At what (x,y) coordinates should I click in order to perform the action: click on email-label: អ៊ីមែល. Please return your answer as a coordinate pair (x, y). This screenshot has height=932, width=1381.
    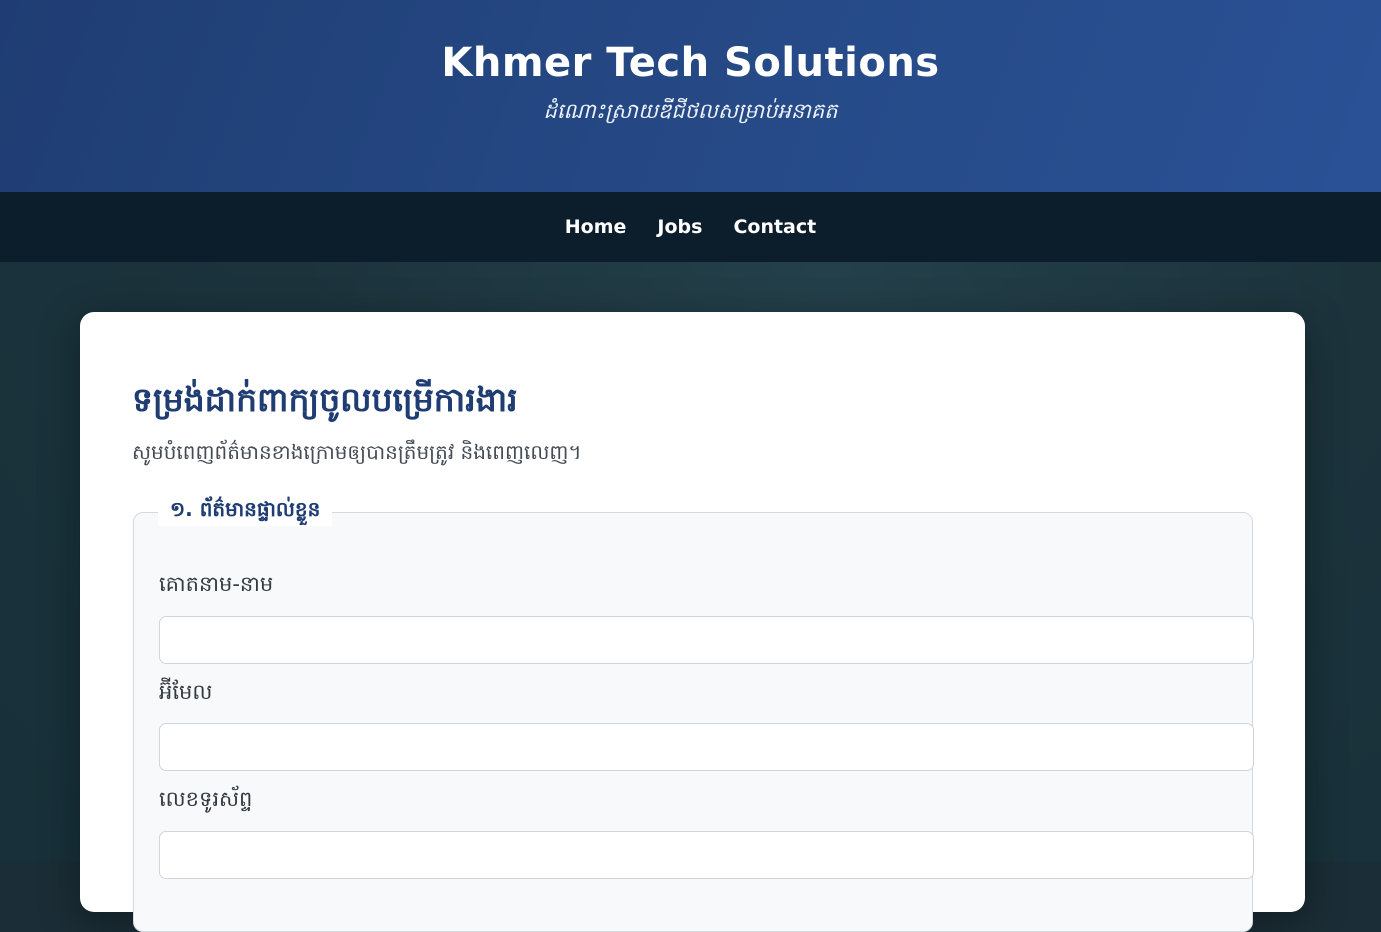
    Looking at the image, I should click on (186, 692).